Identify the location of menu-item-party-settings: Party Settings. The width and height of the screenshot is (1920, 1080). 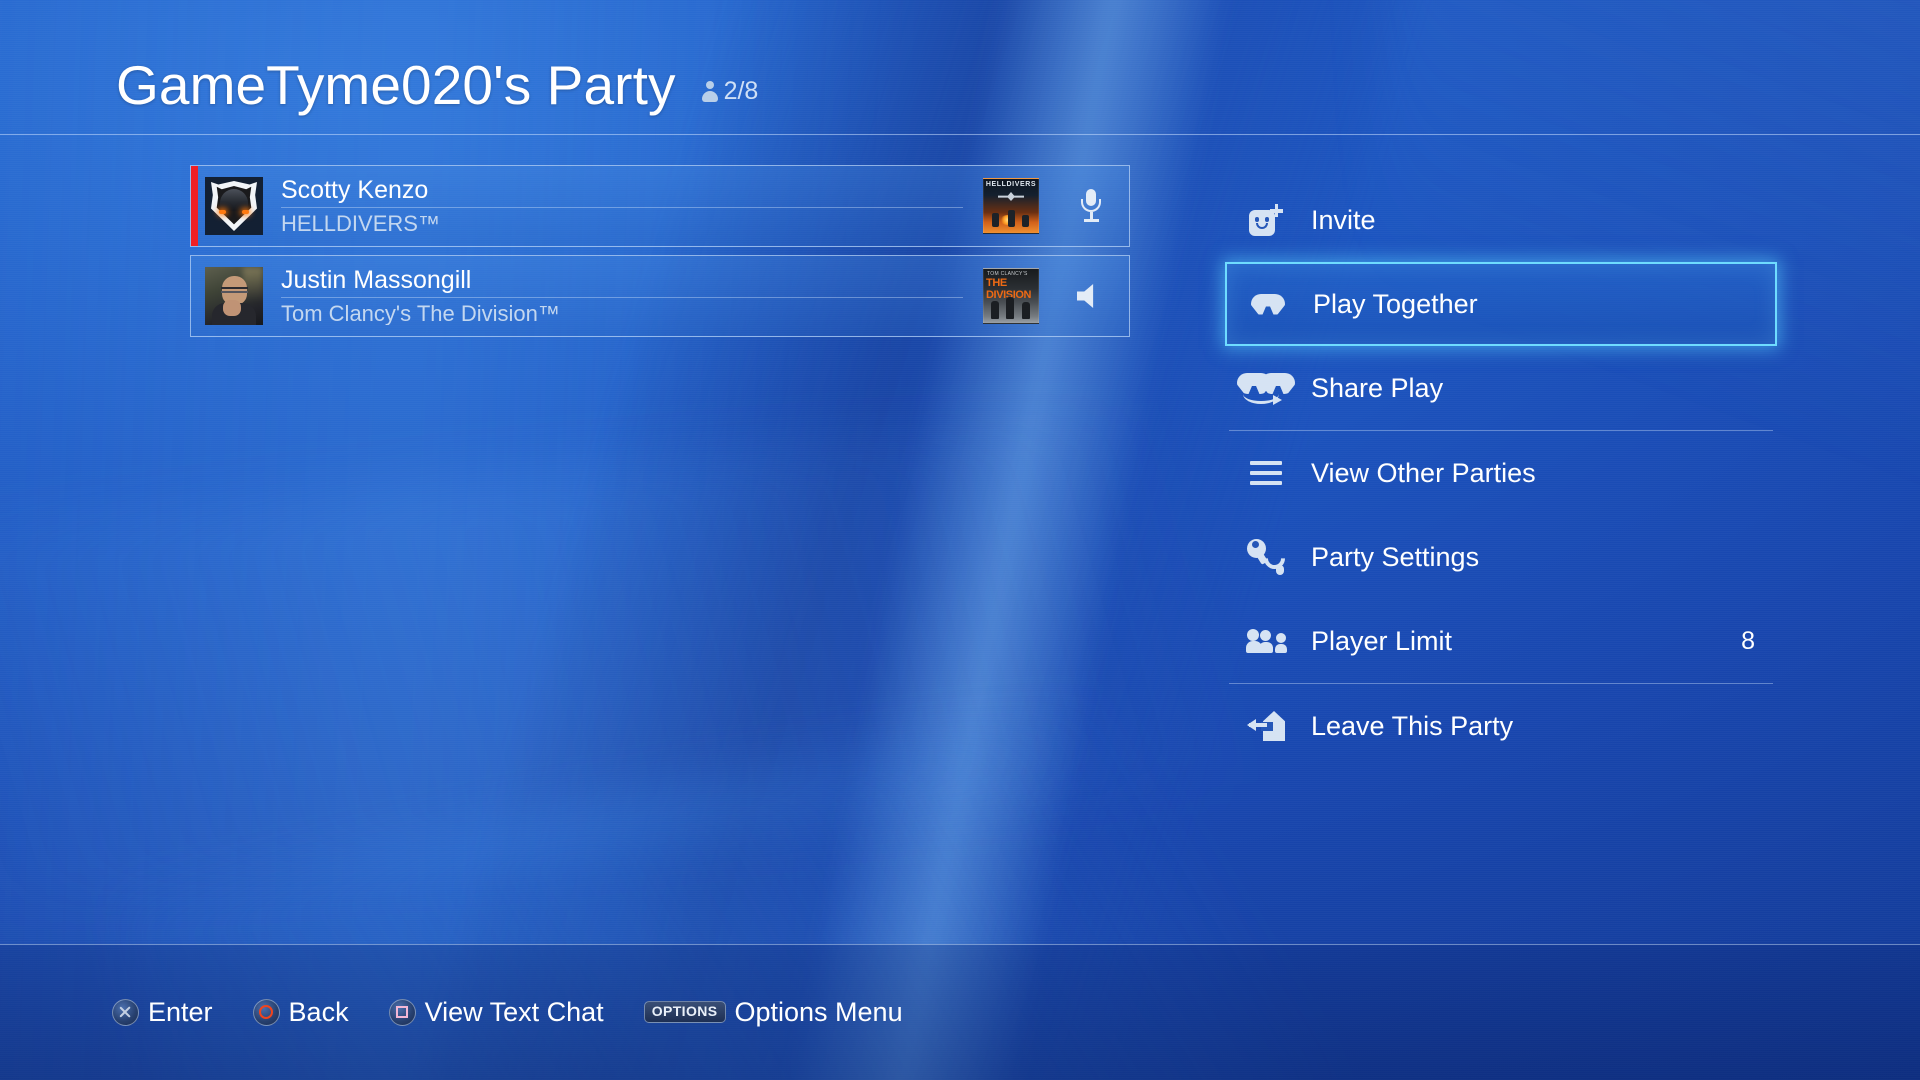
(1501, 557).